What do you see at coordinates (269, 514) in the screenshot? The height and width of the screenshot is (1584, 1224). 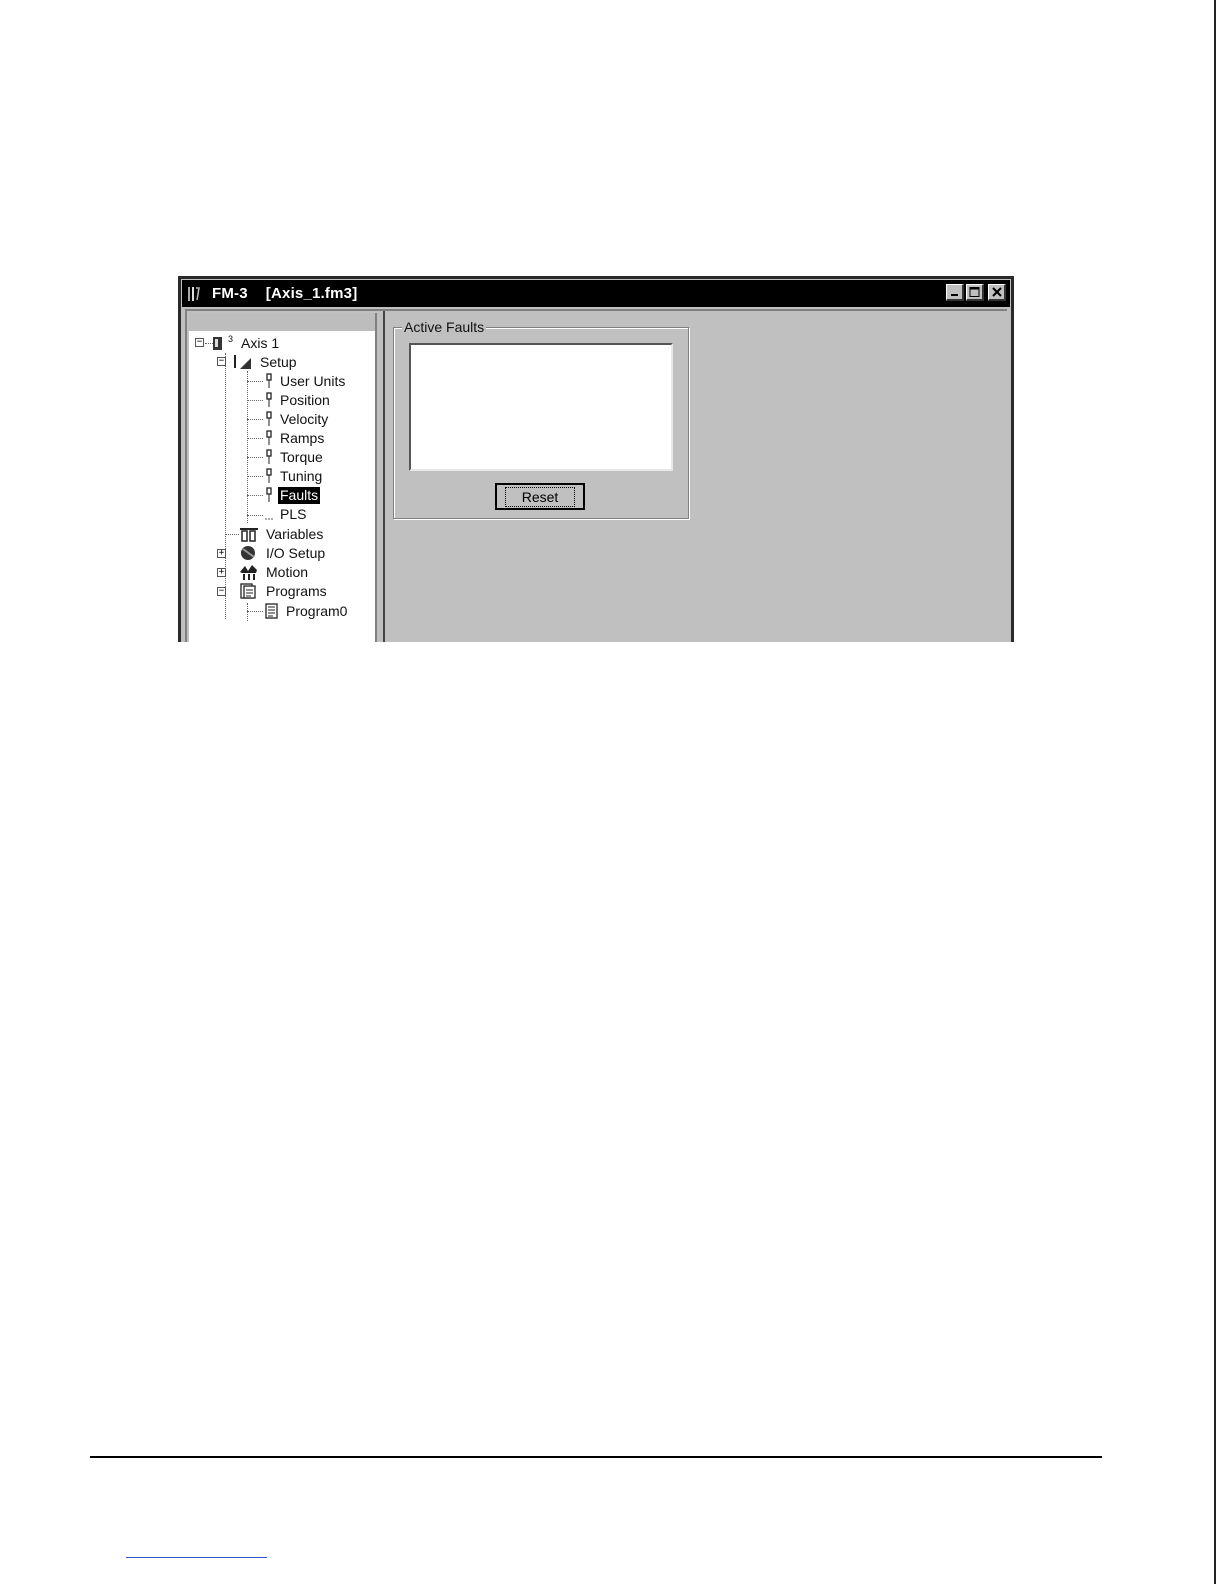 I see `pls-icon` at bounding box center [269, 514].